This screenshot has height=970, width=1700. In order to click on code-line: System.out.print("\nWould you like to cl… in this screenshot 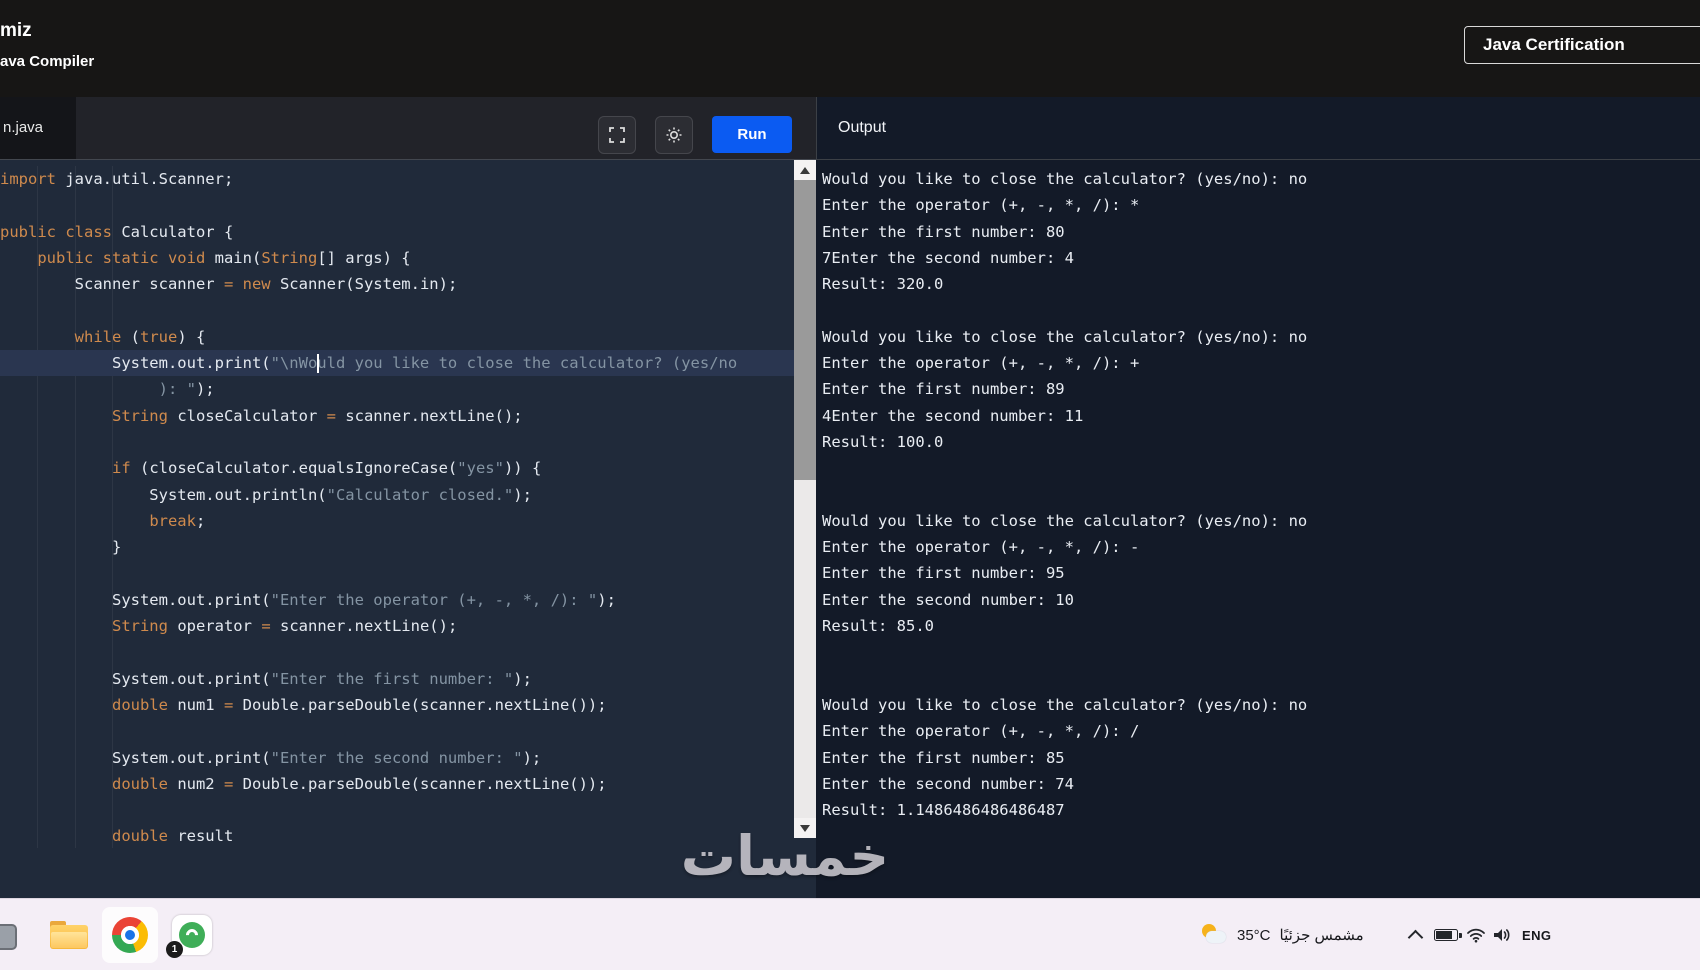, I will do `click(397, 363)`.